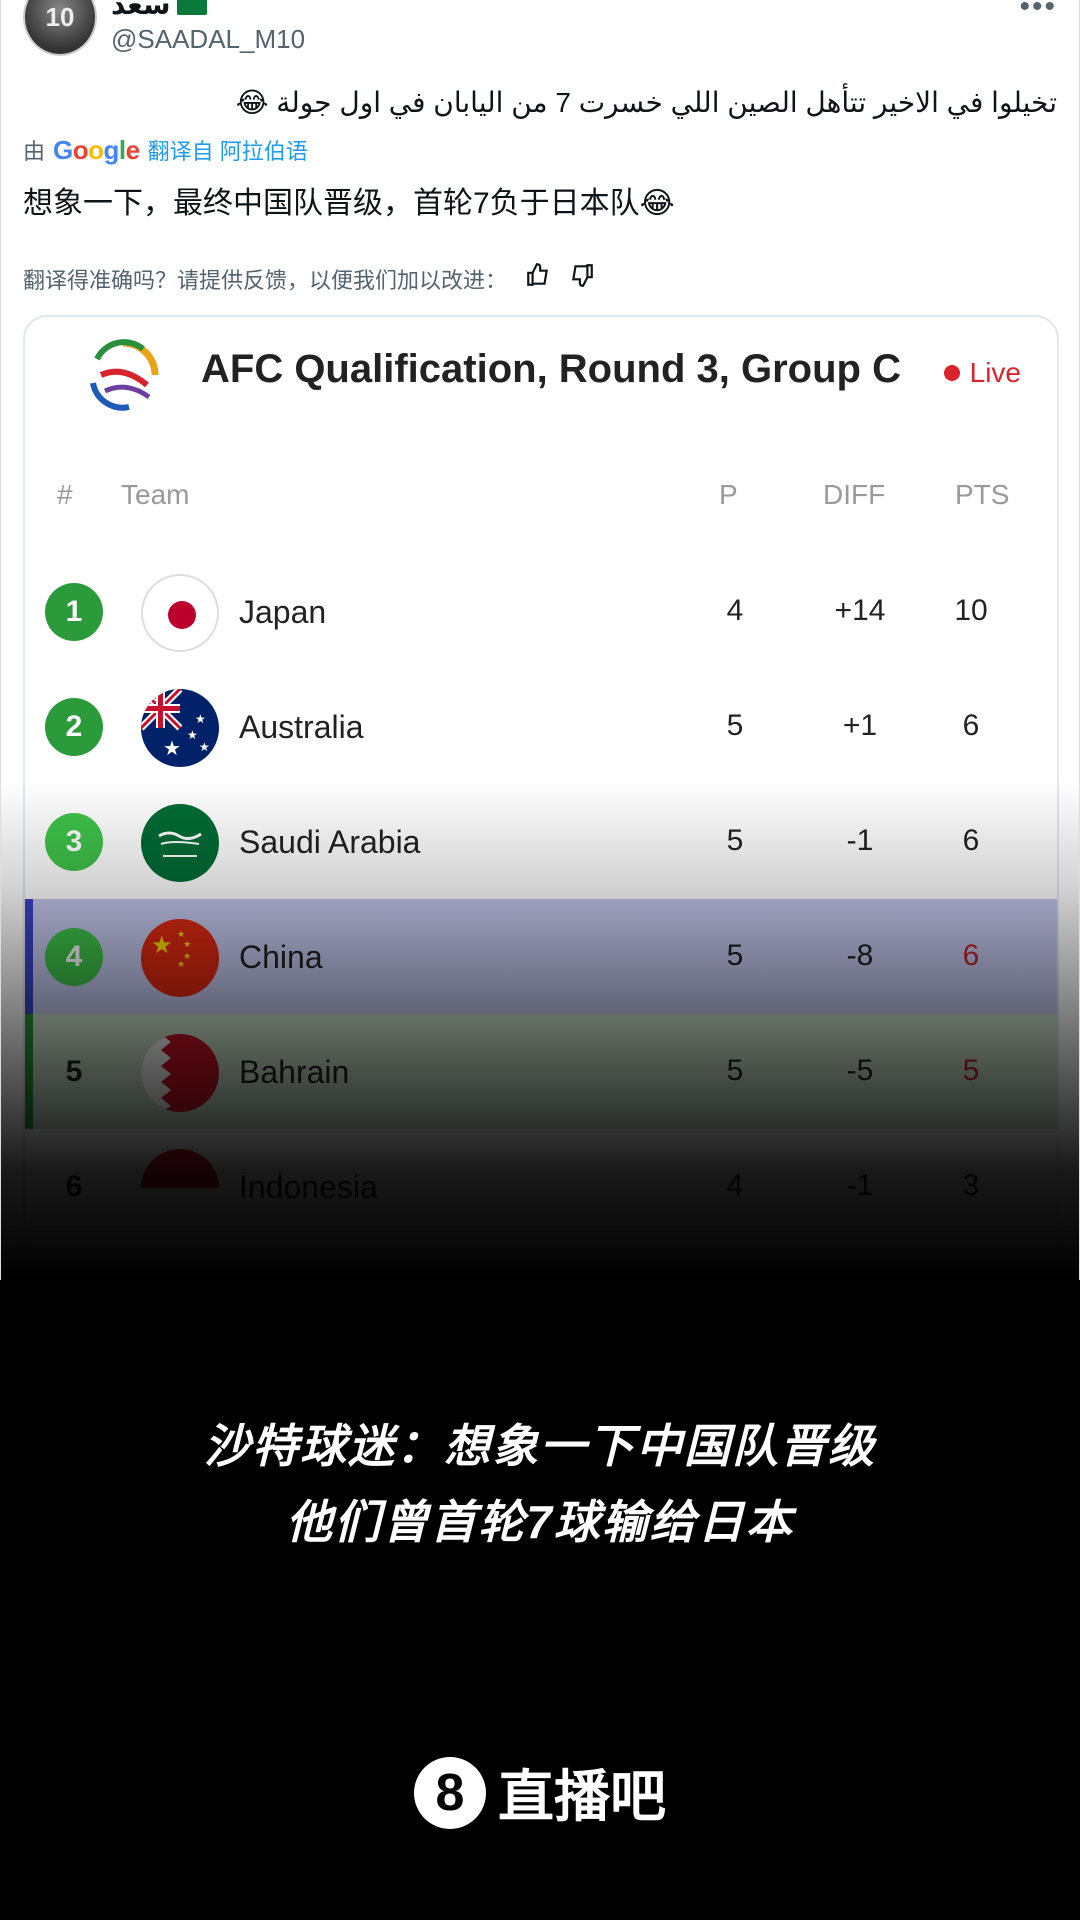  Describe the element at coordinates (971, 610) in the screenshot. I see `points-value: 10` at that location.